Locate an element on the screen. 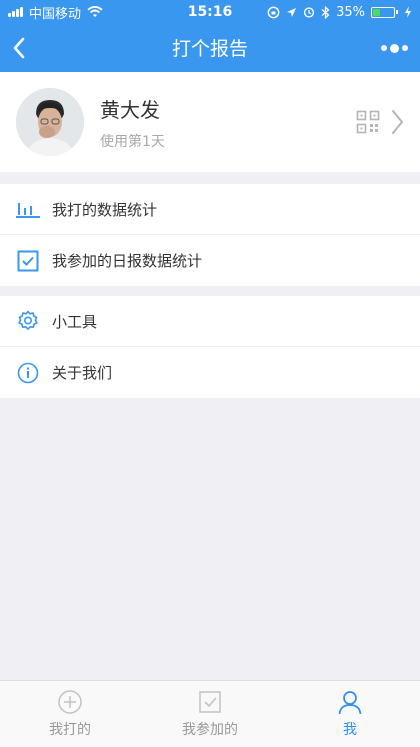 The height and width of the screenshot is (747, 420). tab-me: 我 is located at coordinates (350, 714).